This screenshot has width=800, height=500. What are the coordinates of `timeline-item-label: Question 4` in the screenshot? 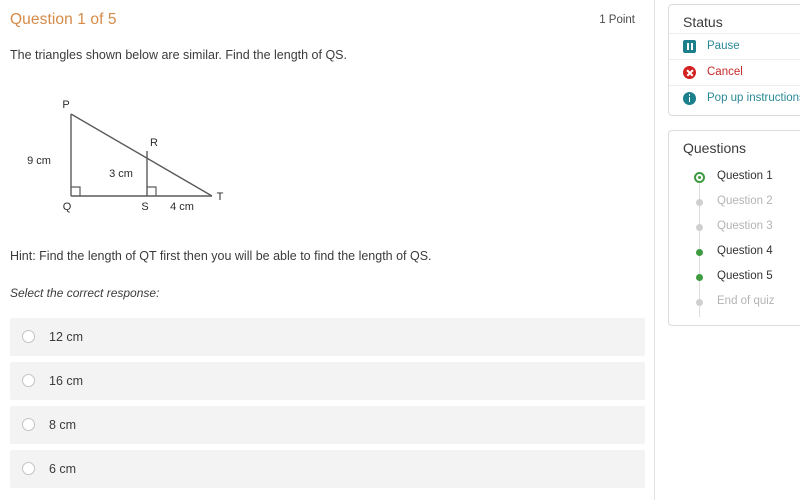 It's located at (745, 251).